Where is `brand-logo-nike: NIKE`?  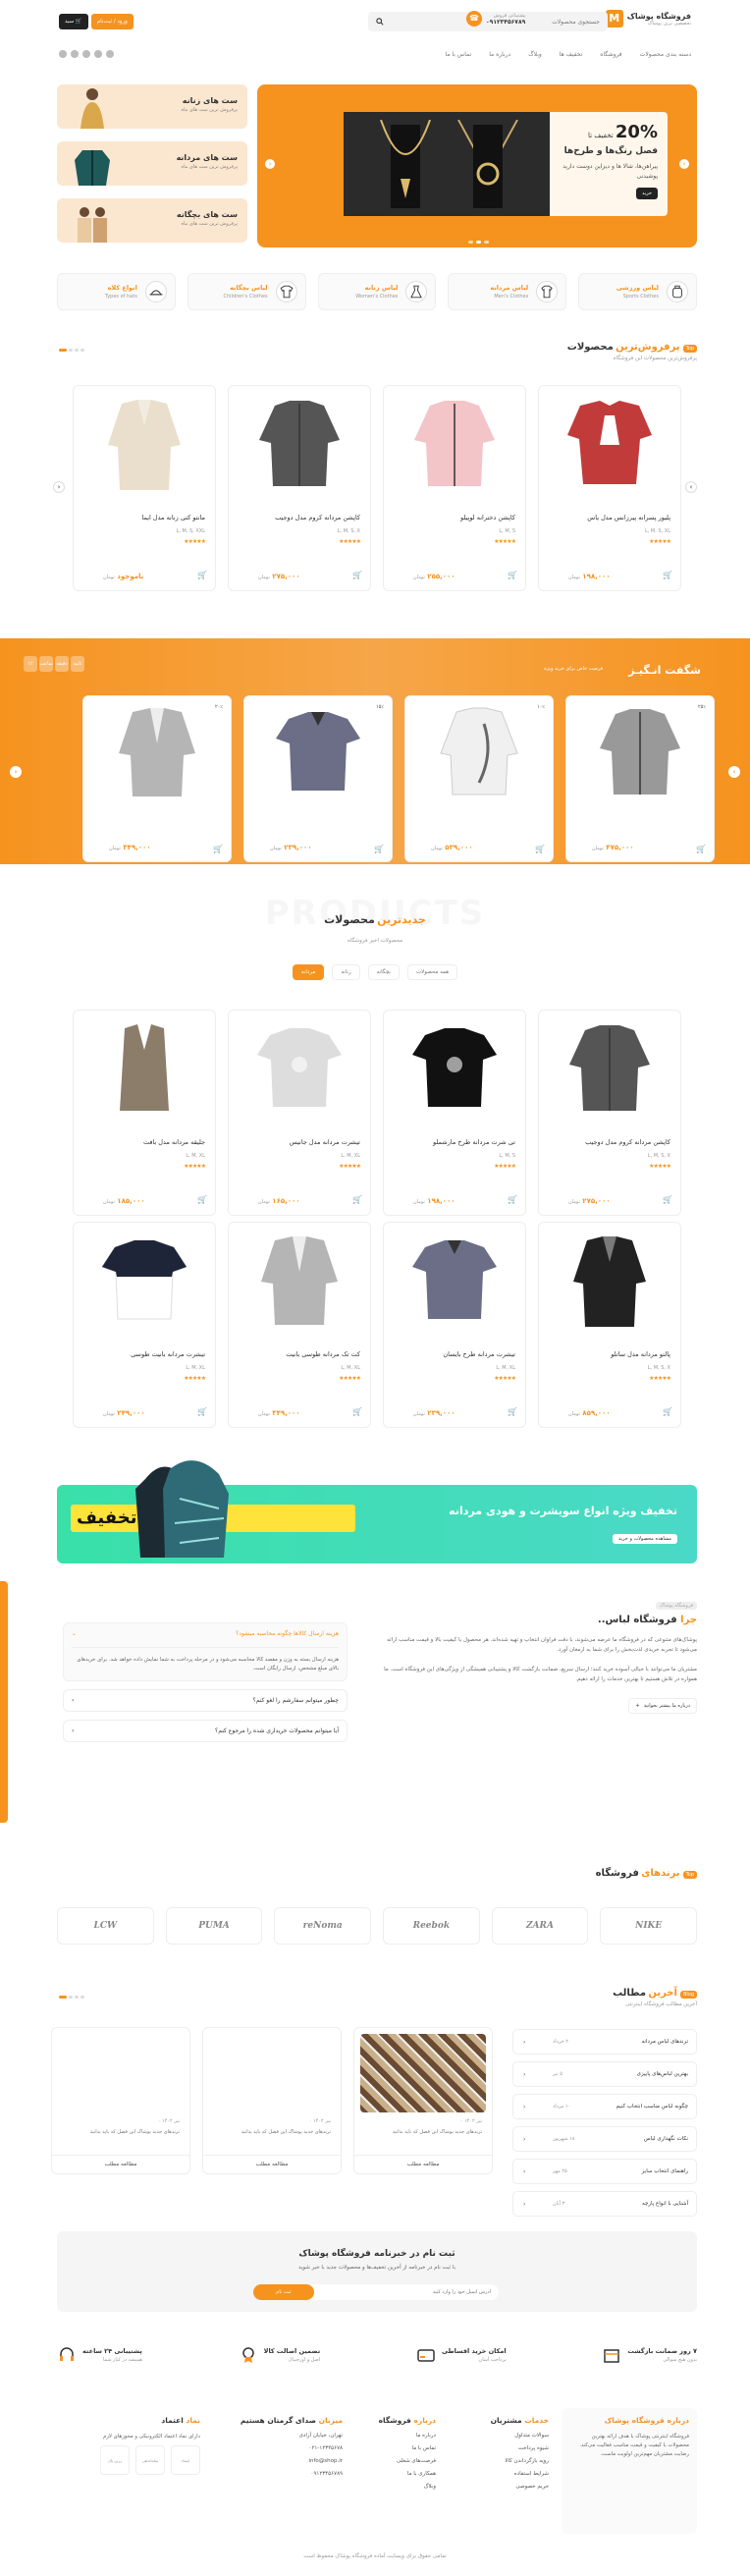 brand-logo-nike: NIKE is located at coordinates (648, 1926).